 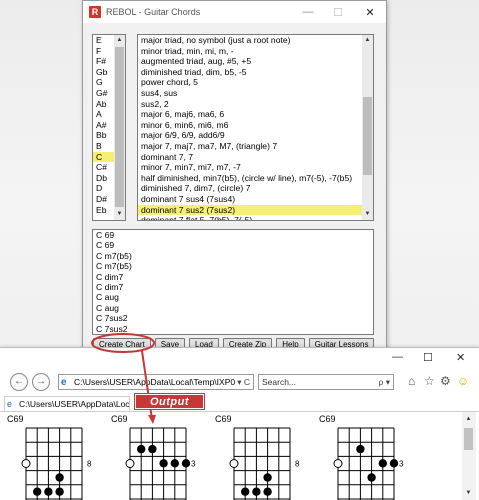 What do you see at coordinates (169, 401) in the screenshot?
I see `annotation-label: Output` at bounding box center [169, 401].